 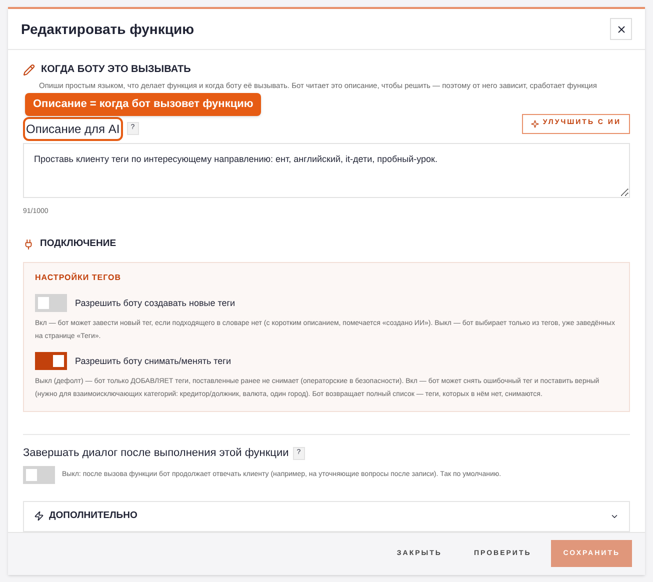 I want to click on option-label: Завершать диалог после выполнения этой функции, so click(x=156, y=454).